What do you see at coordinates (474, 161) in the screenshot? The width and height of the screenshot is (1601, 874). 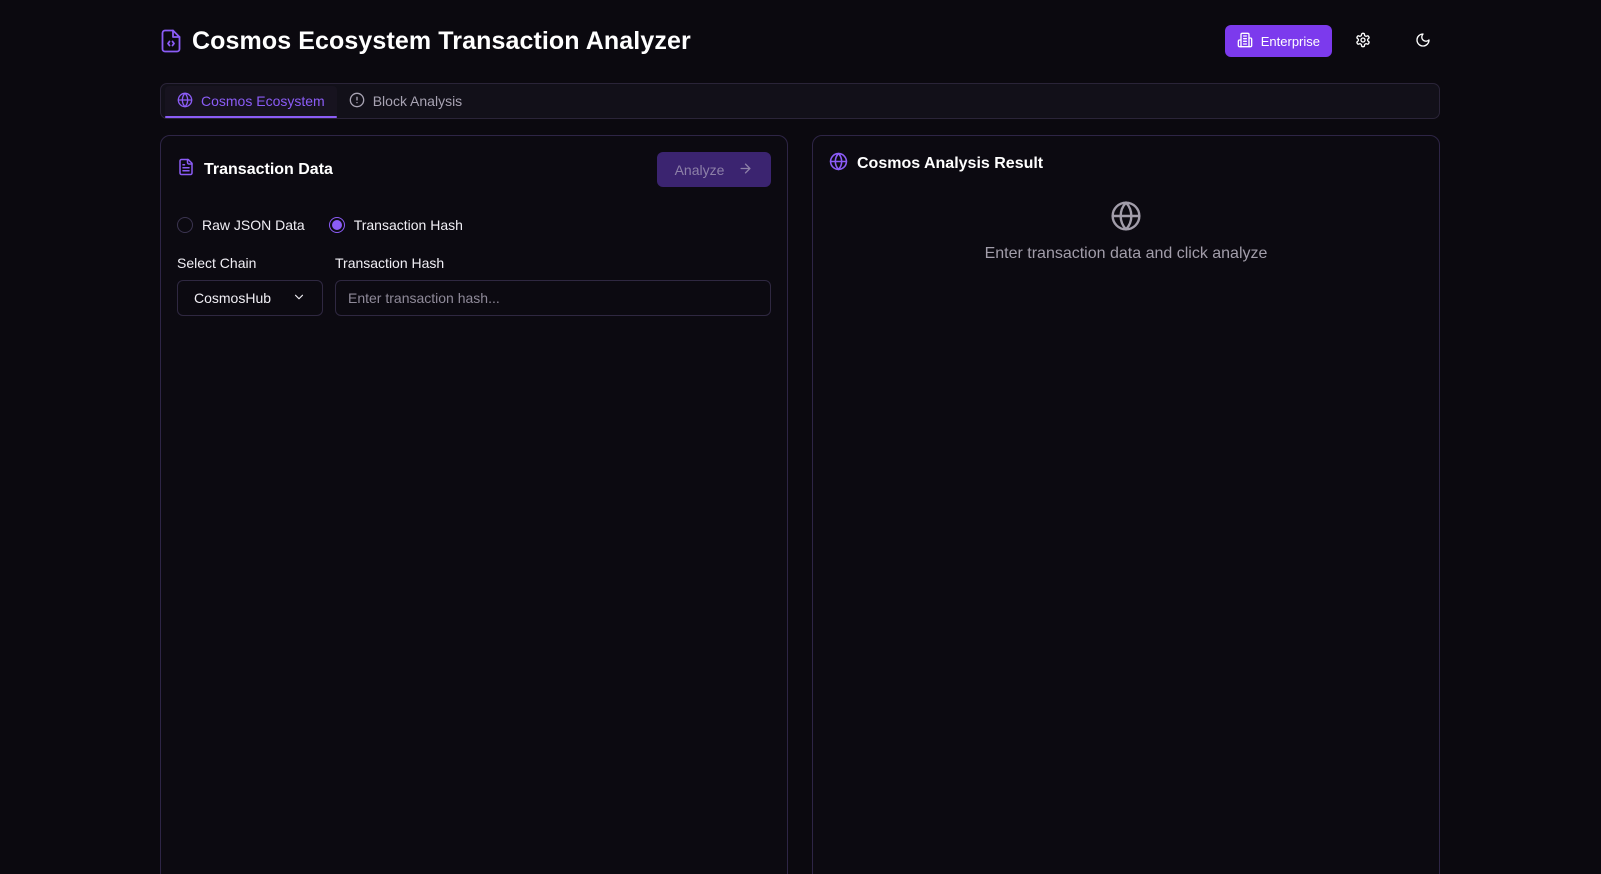 I see `panel-header: Transaction Data Analyze` at bounding box center [474, 161].